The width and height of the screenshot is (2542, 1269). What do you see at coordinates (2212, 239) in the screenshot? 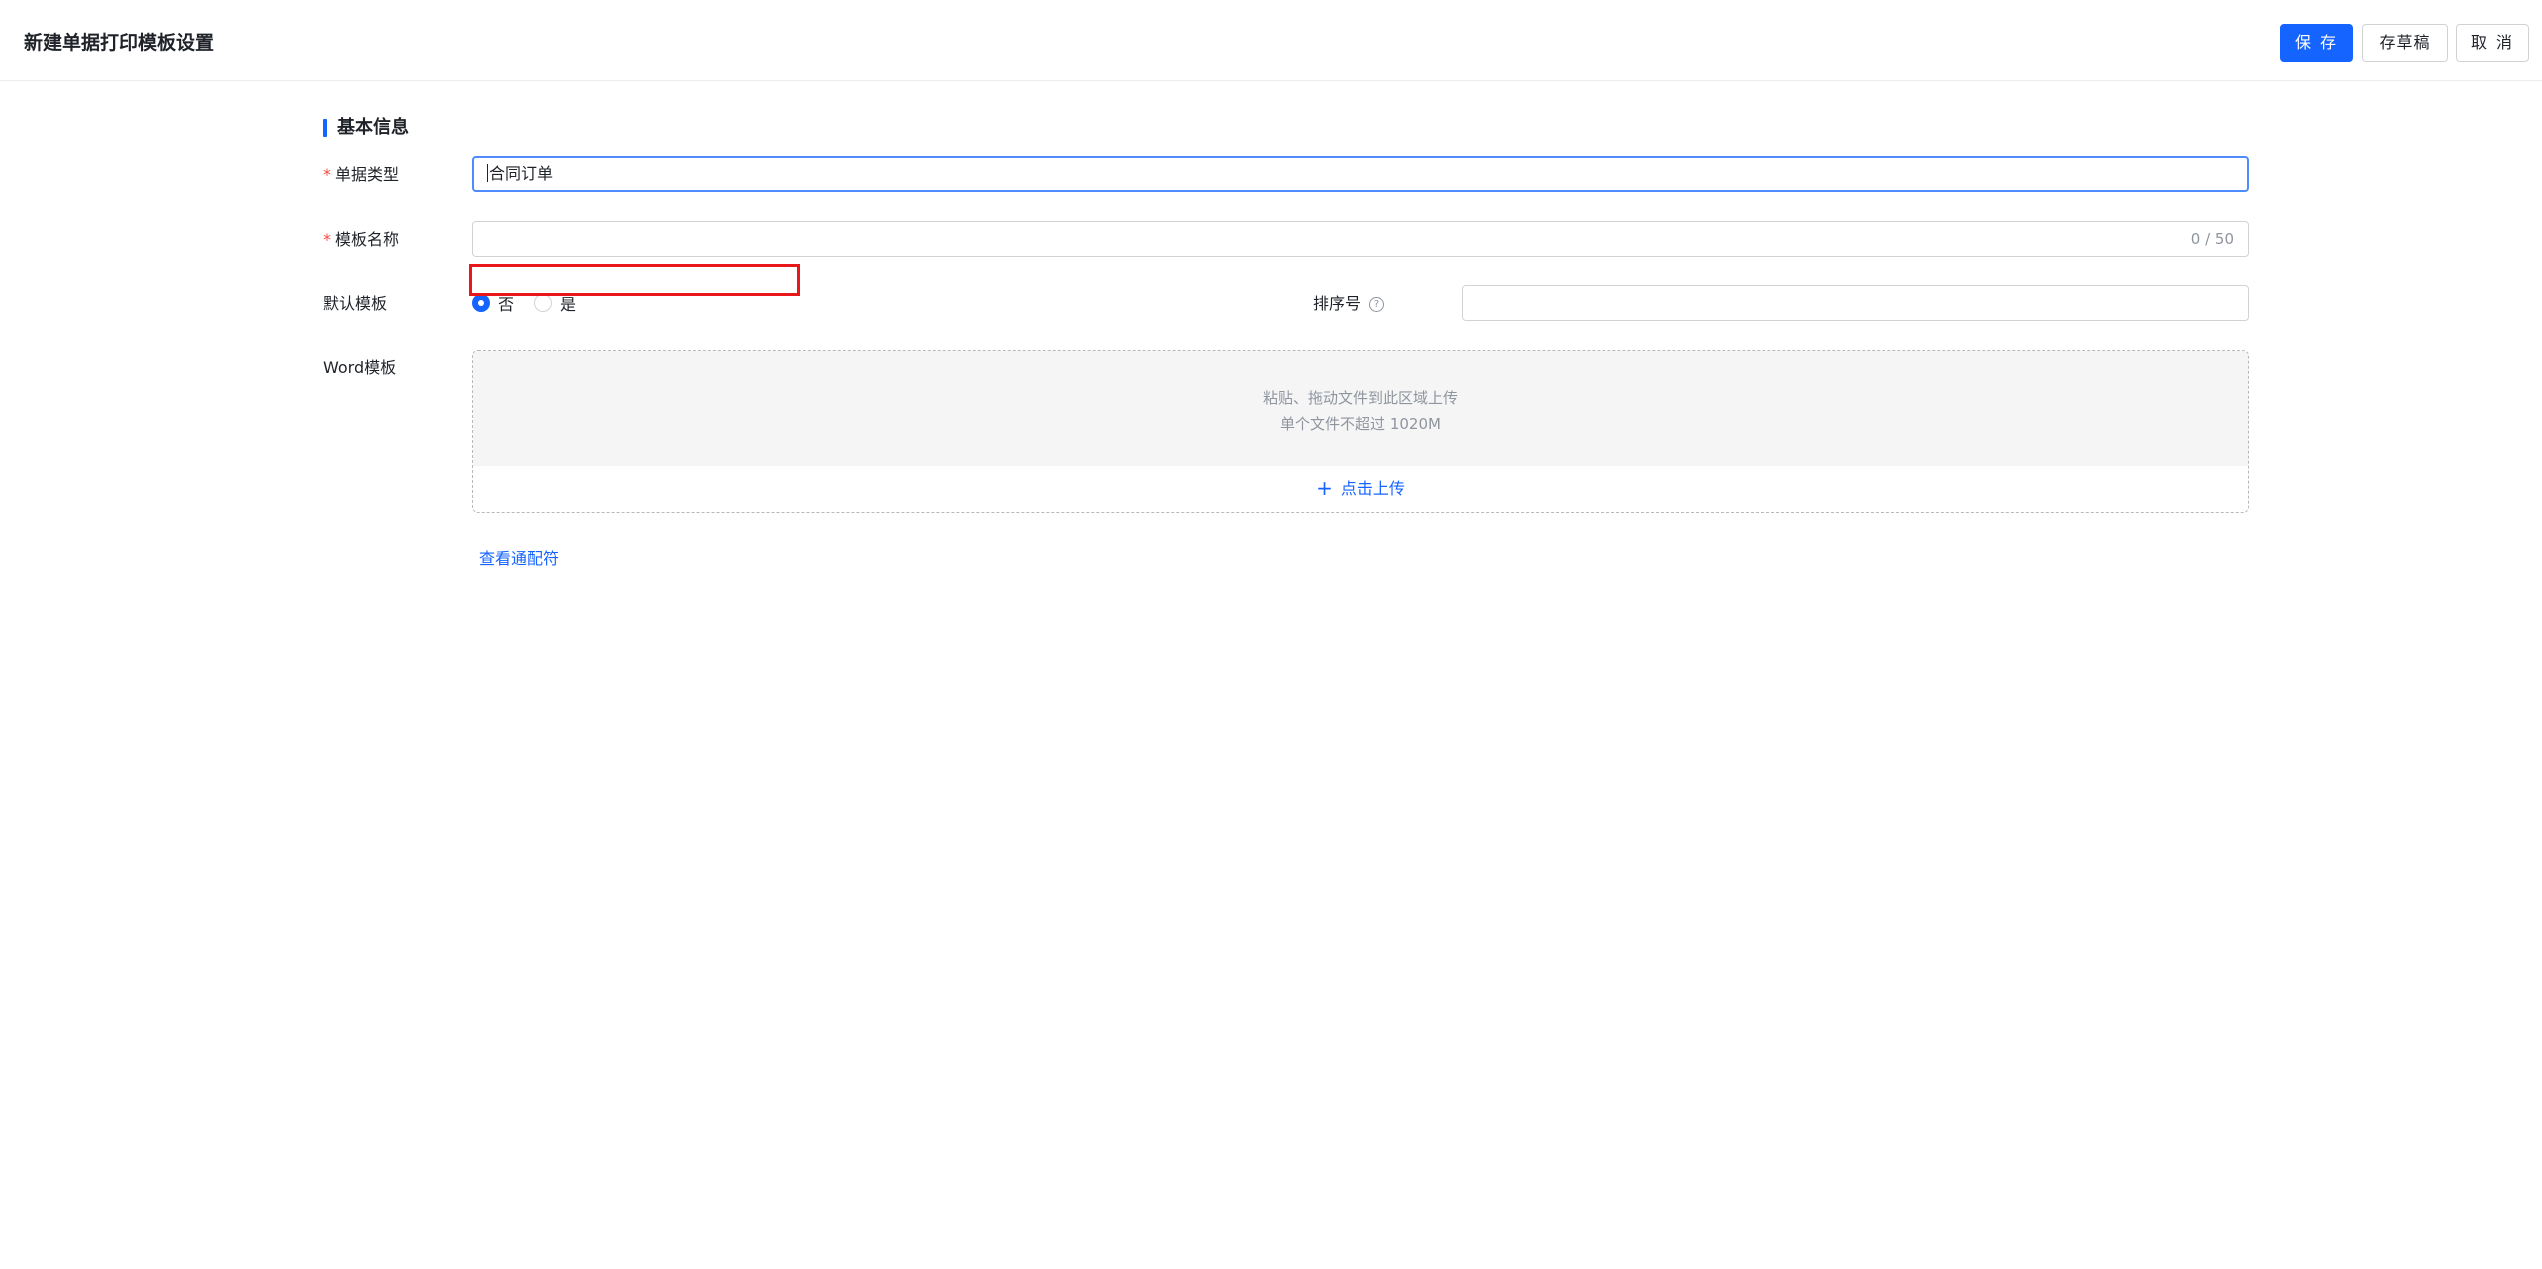
I see `char-counter: 0 / 50` at bounding box center [2212, 239].